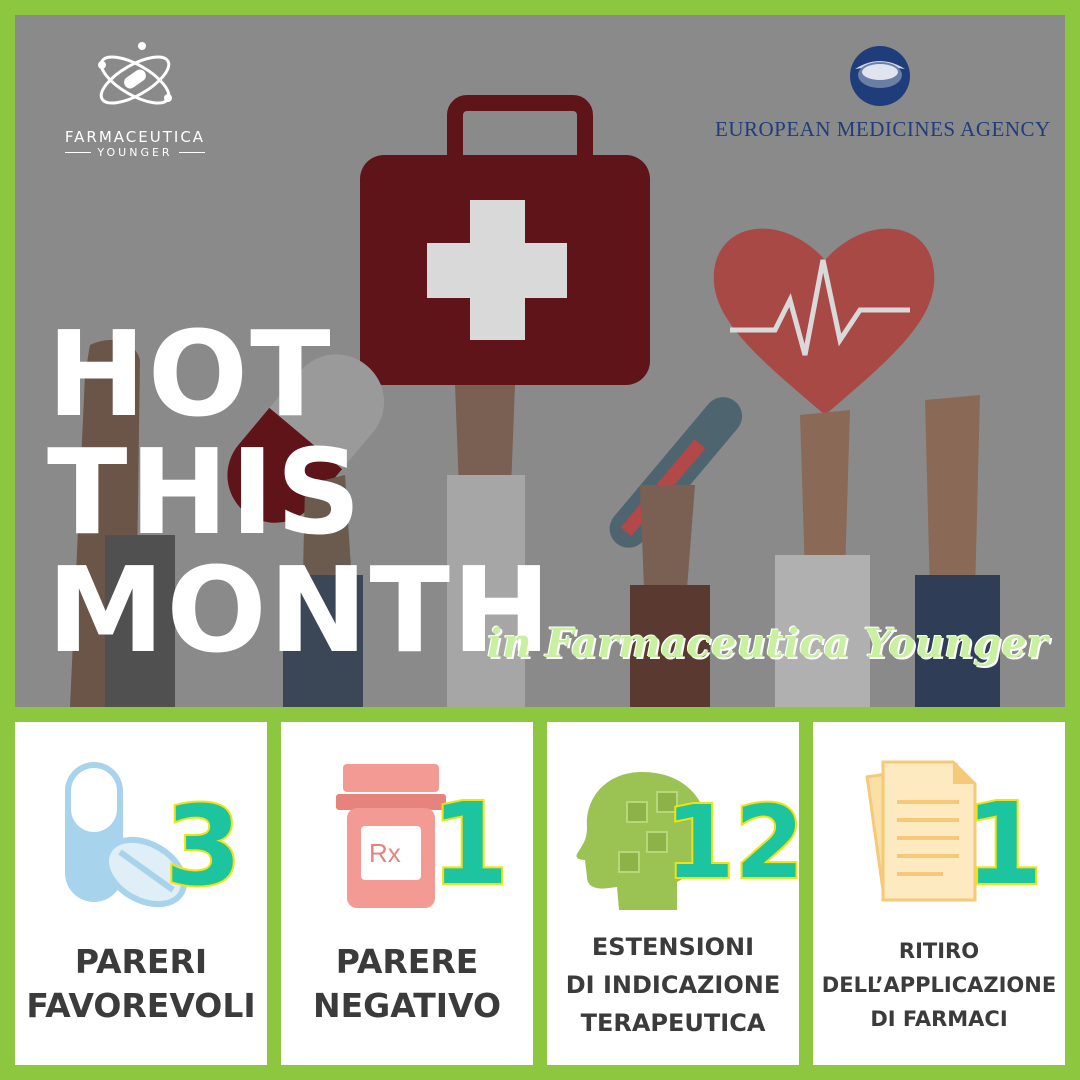 Image resolution: width=1080 pixels, height=1080 pixels. What do you see at coordinates (407, 893) in the screenshot?
I see `stat-card-negative: Rx 1 PARERE NEGATIVO` at bounding box center [407, 893].